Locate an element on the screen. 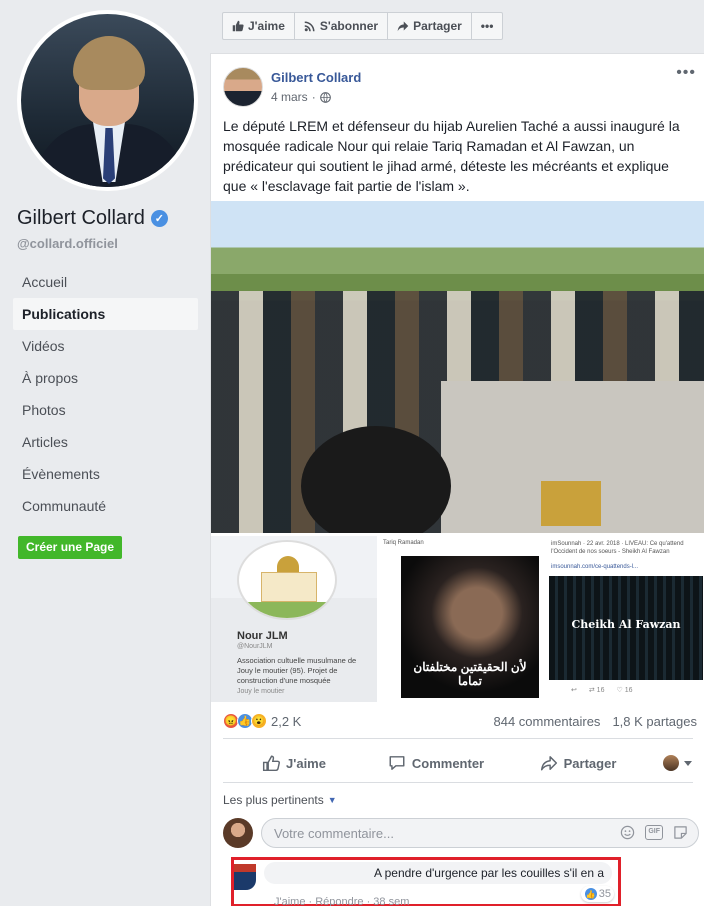  current-user-avatar is located at coordinates (238, 833).